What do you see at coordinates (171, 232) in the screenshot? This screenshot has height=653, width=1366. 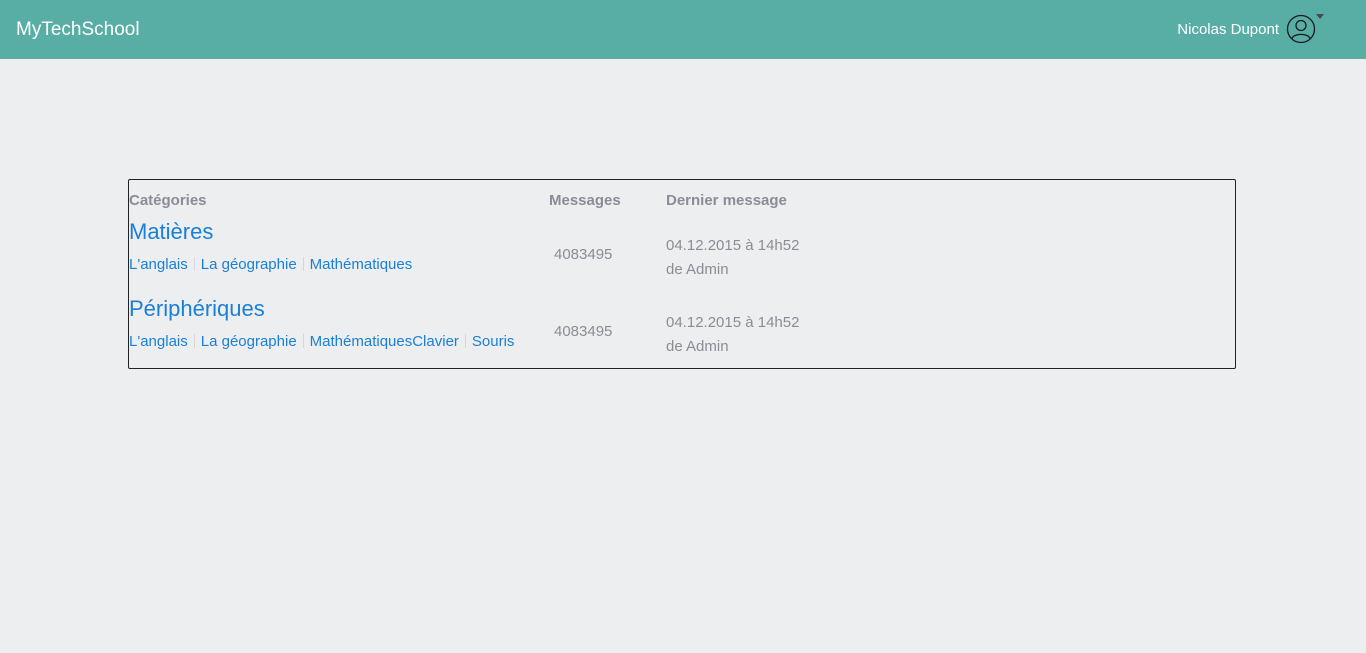 I see `category-title-link: Matières` at bounding box center [171, 232].